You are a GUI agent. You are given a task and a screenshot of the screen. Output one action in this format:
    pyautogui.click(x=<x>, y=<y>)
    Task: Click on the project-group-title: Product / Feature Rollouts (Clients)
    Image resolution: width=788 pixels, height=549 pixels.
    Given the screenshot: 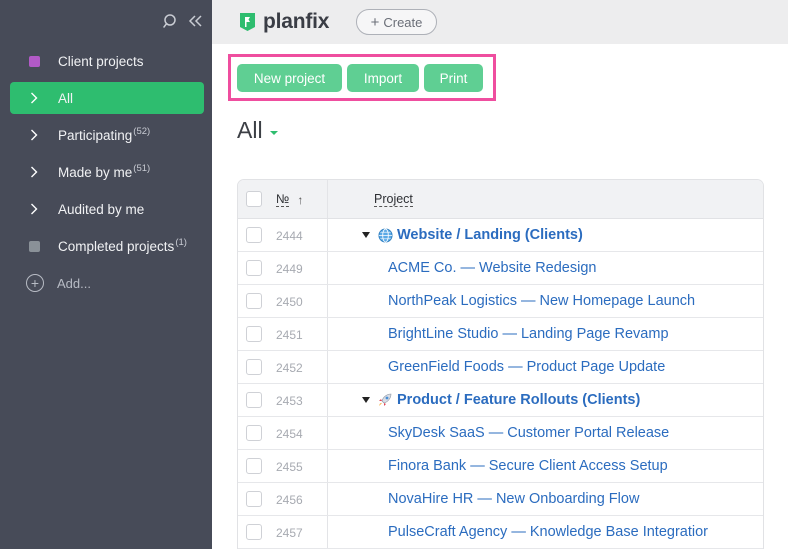 What is the action you would take?
    pyautogui.click(x=519, y=400)
    